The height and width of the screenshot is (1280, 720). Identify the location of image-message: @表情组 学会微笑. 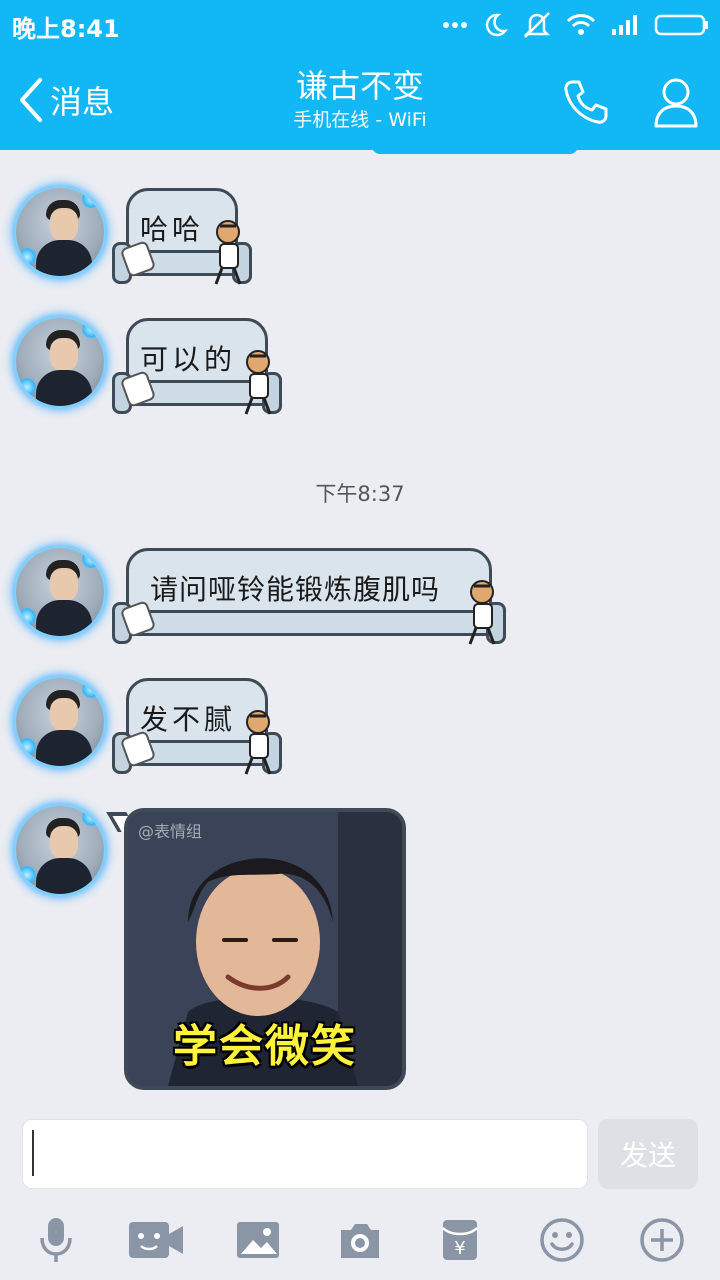
(265, 949).